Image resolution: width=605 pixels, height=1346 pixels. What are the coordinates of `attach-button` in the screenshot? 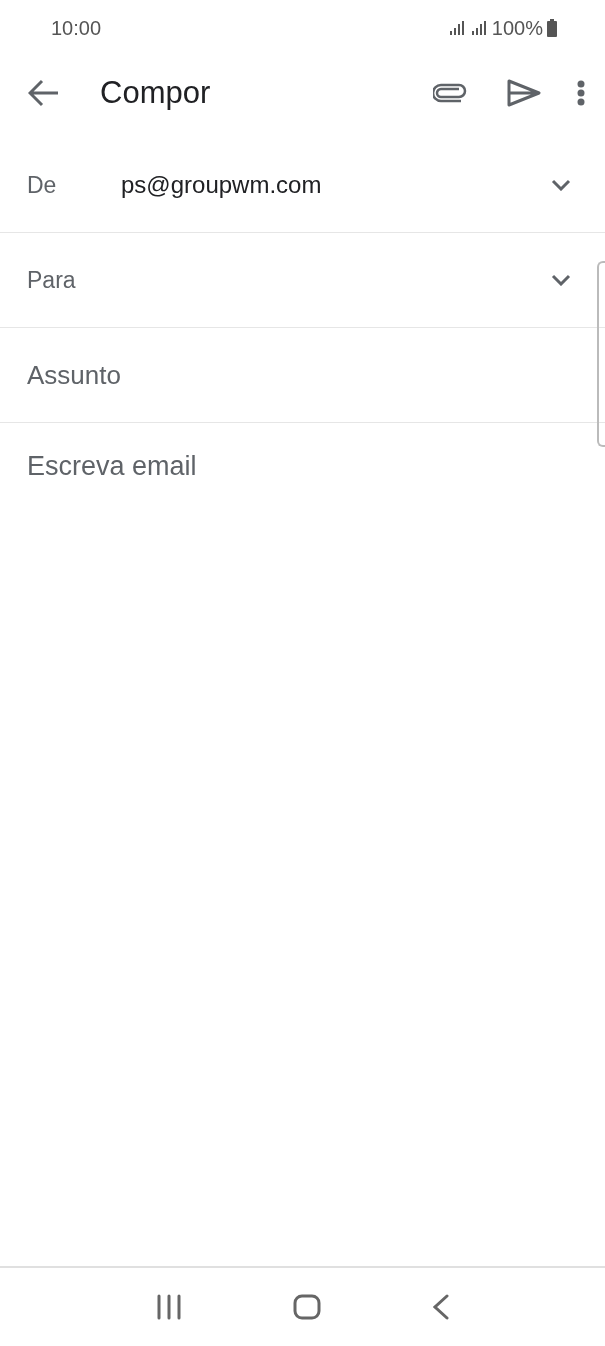 It's located at (450, 93).